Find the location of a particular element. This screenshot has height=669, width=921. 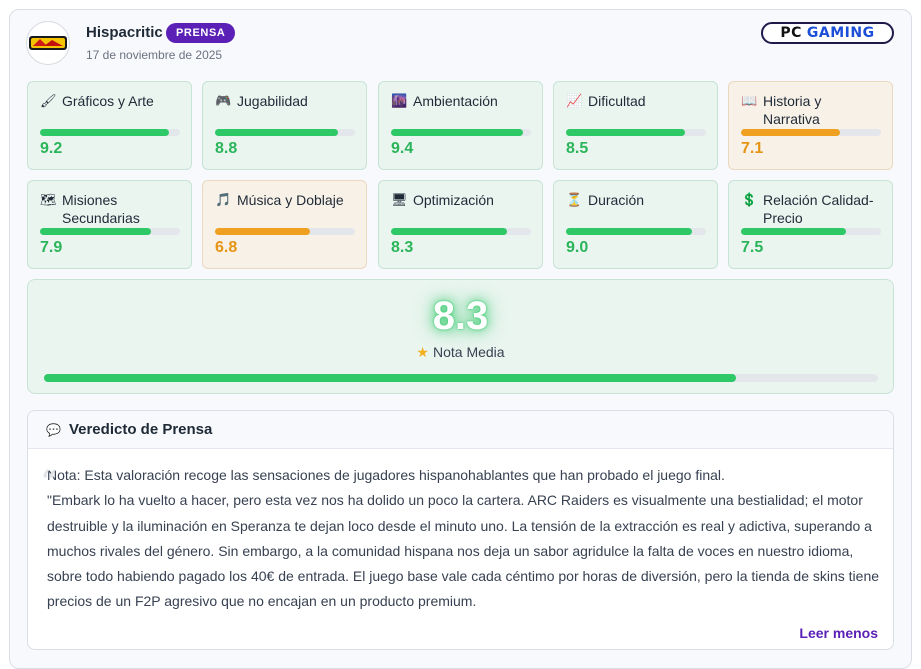

press-badge: PRENSA is located at coordinates (201, 33).